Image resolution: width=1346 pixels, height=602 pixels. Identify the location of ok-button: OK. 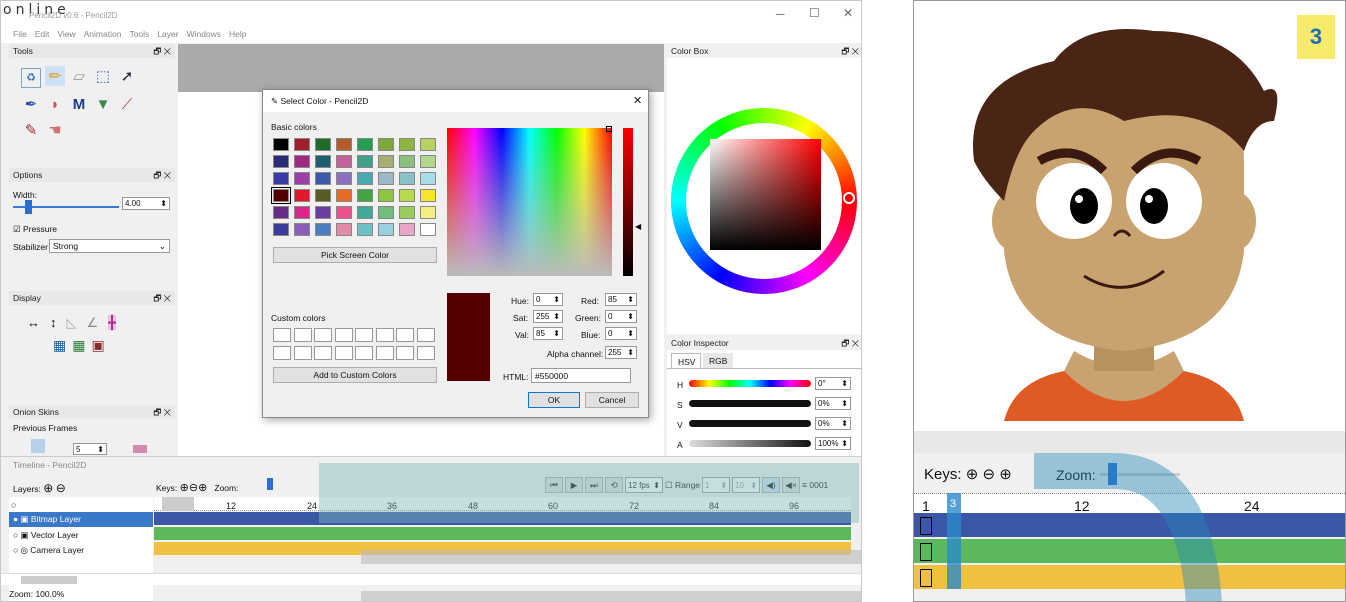
(554, 400).